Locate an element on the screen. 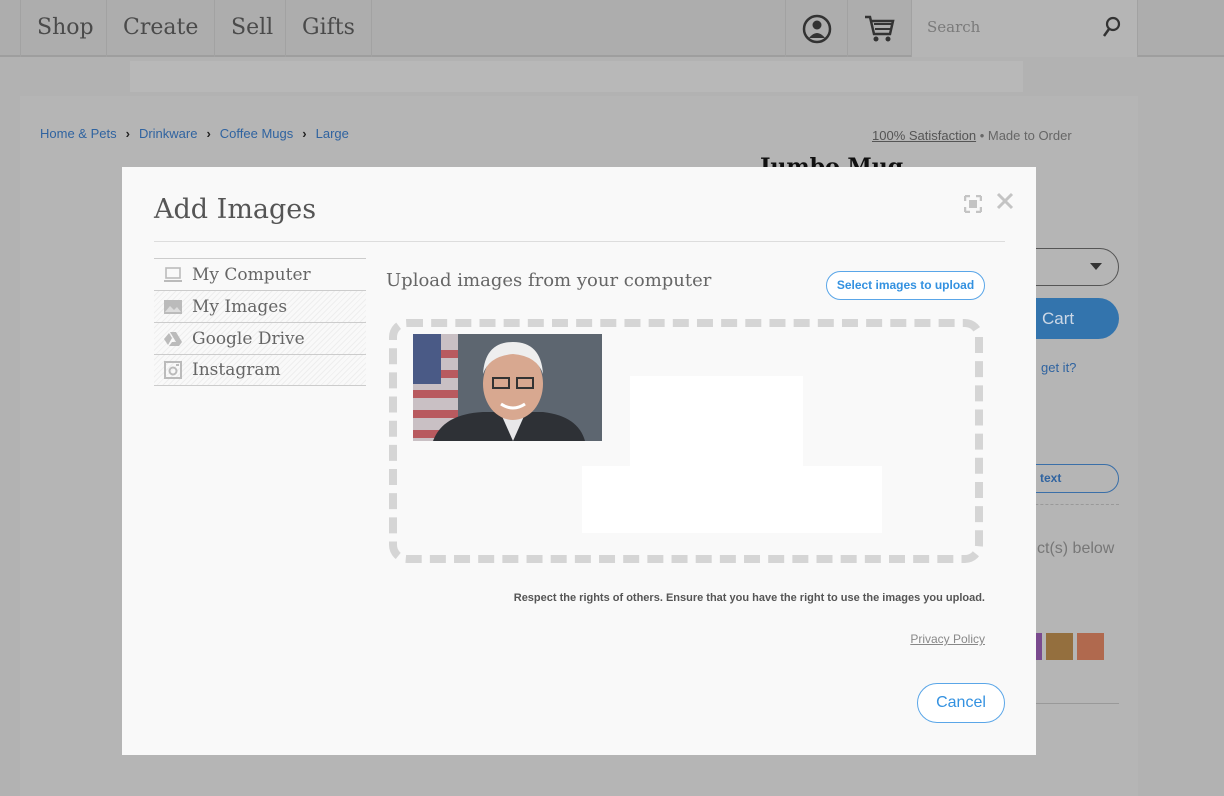 The image size is (1224, 796). swatch-purple is located at coordinates (1039, 646).